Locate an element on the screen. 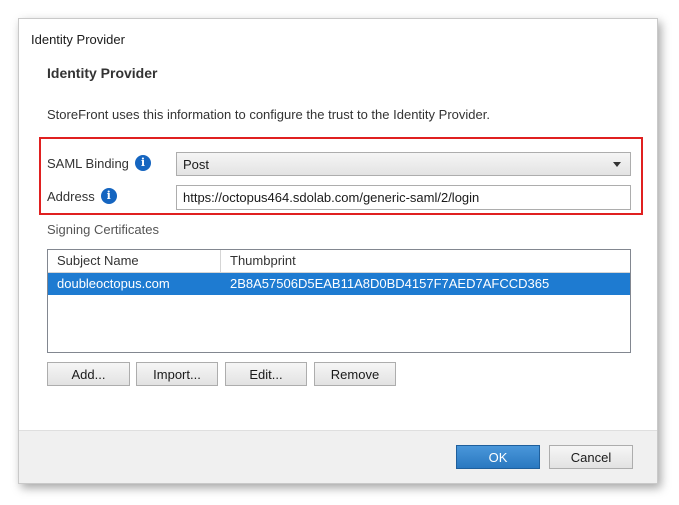  dialog-footer: OK Cancel is located at coordinates (338, 456).